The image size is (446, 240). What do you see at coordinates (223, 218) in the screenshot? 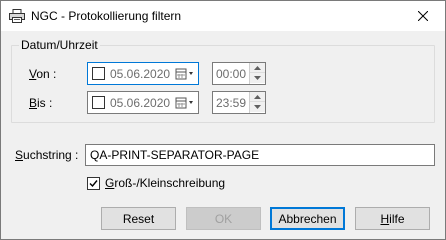
I see `ok-button: OK` at bounding box center [223, 218].